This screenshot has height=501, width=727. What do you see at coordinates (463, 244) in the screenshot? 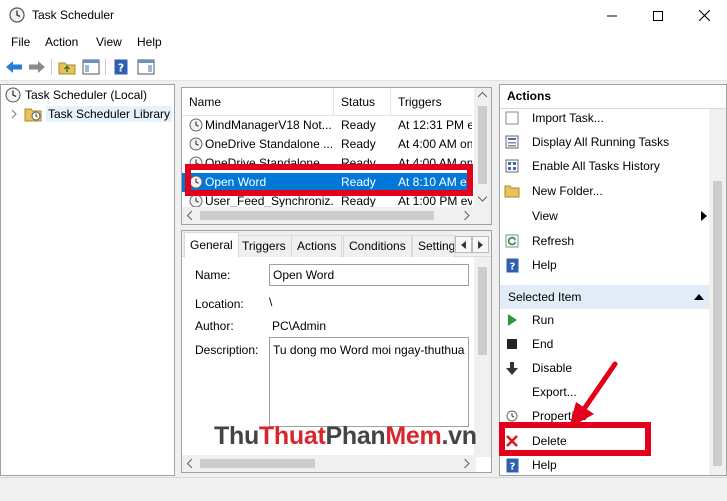
I see `tab-scroll-left-button` at bounding box center [463, 244].